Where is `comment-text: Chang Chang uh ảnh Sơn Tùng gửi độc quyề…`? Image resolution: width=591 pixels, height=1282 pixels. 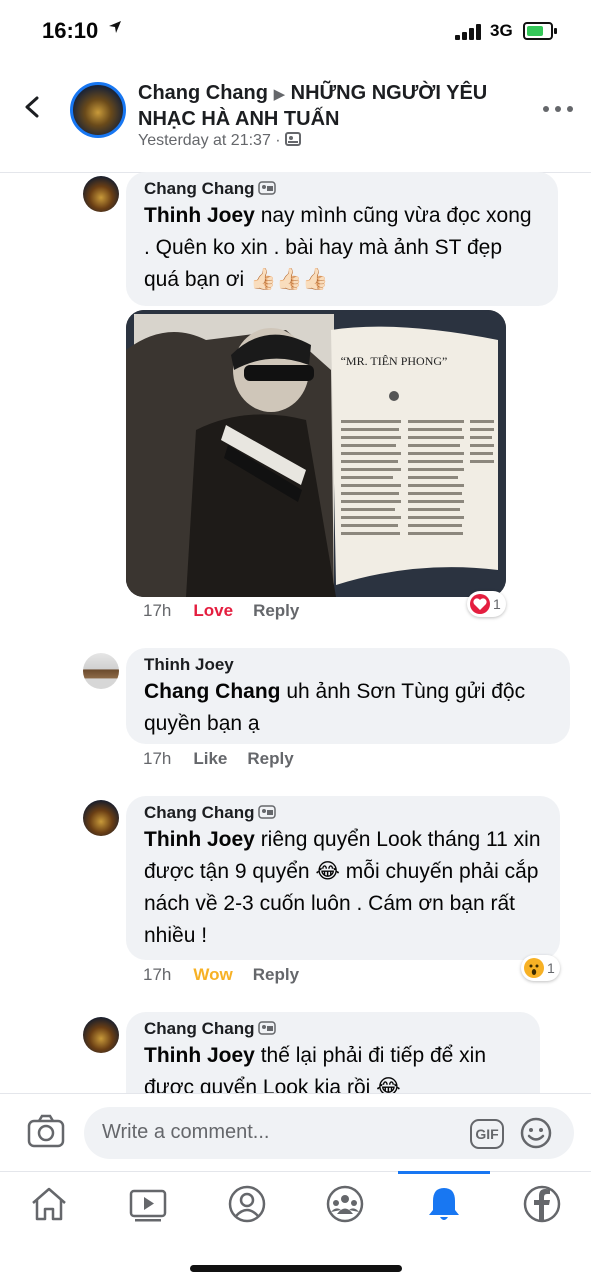 comment-text: Chang Chang uh ảnh Sơn Tùng gửi độc quyề… is located at coordinates (335, 707).